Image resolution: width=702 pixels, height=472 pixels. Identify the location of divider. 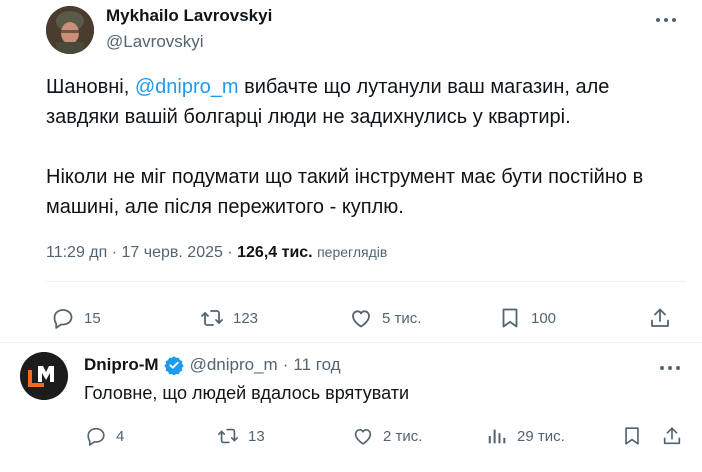
(366, 281).